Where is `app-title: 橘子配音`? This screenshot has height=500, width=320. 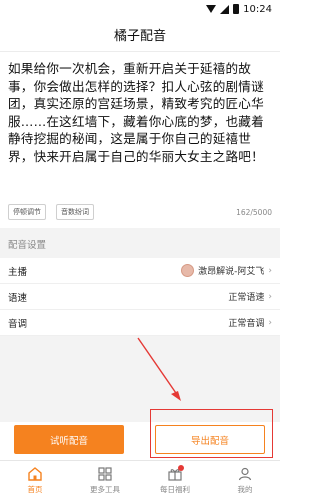
app-title: 橘子配音 is located at coordinates (140, 35).